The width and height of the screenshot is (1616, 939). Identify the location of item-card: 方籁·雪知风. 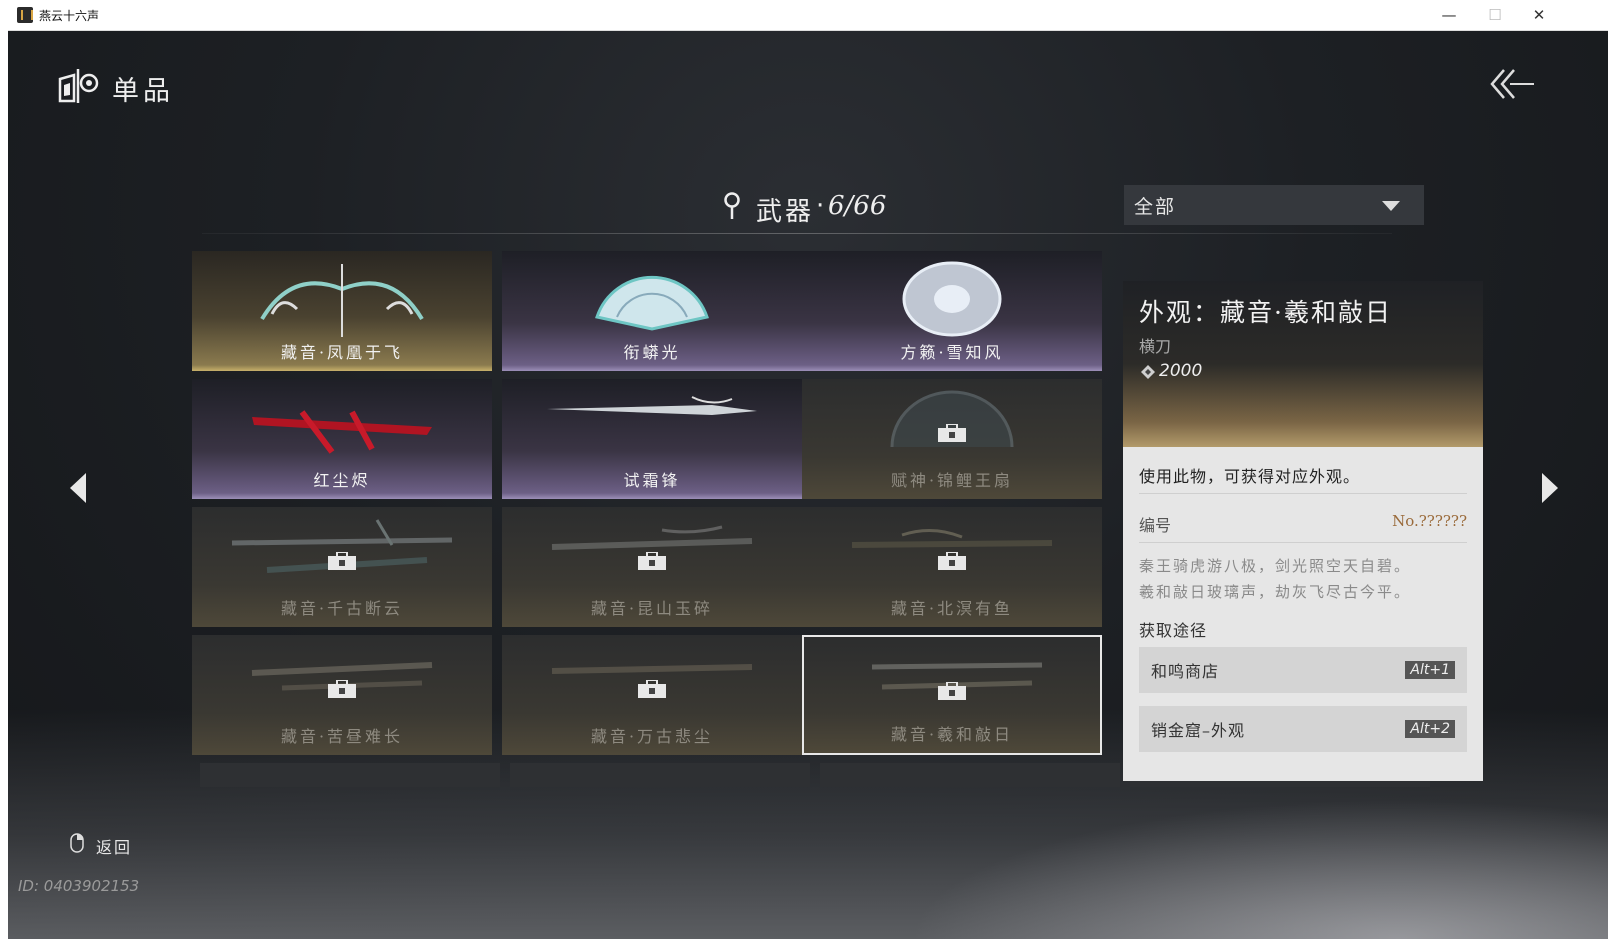
(952, 311).